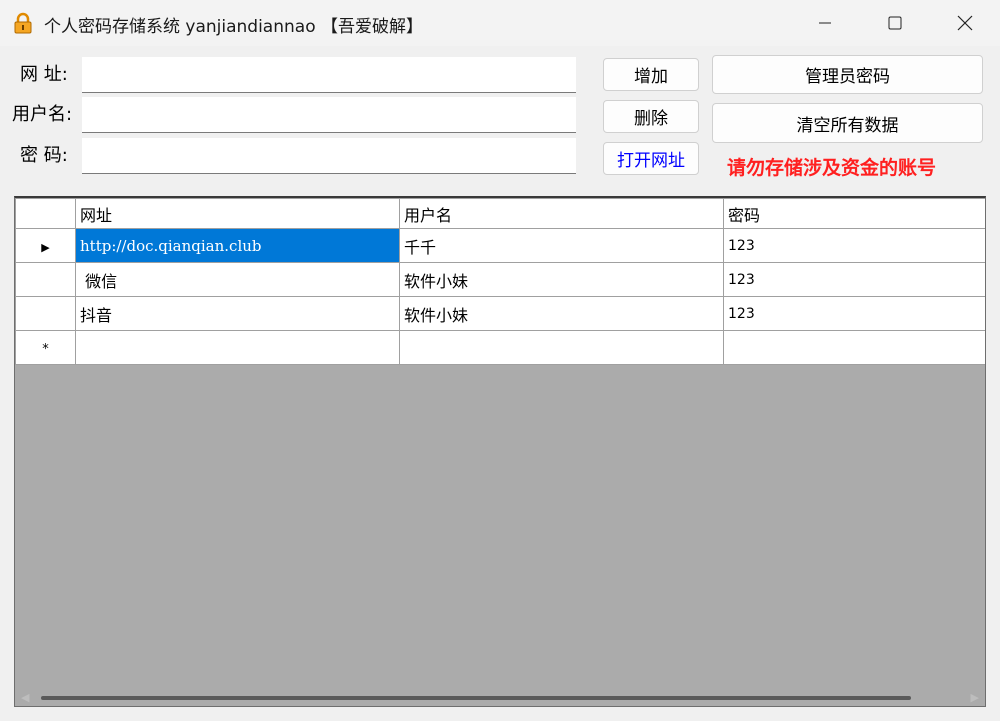 The width and height of the screenshot is (1000, 721). Describe the element at coordinates (44, 74) in the screenshot. I see `url-label: 网 址:` at that location.